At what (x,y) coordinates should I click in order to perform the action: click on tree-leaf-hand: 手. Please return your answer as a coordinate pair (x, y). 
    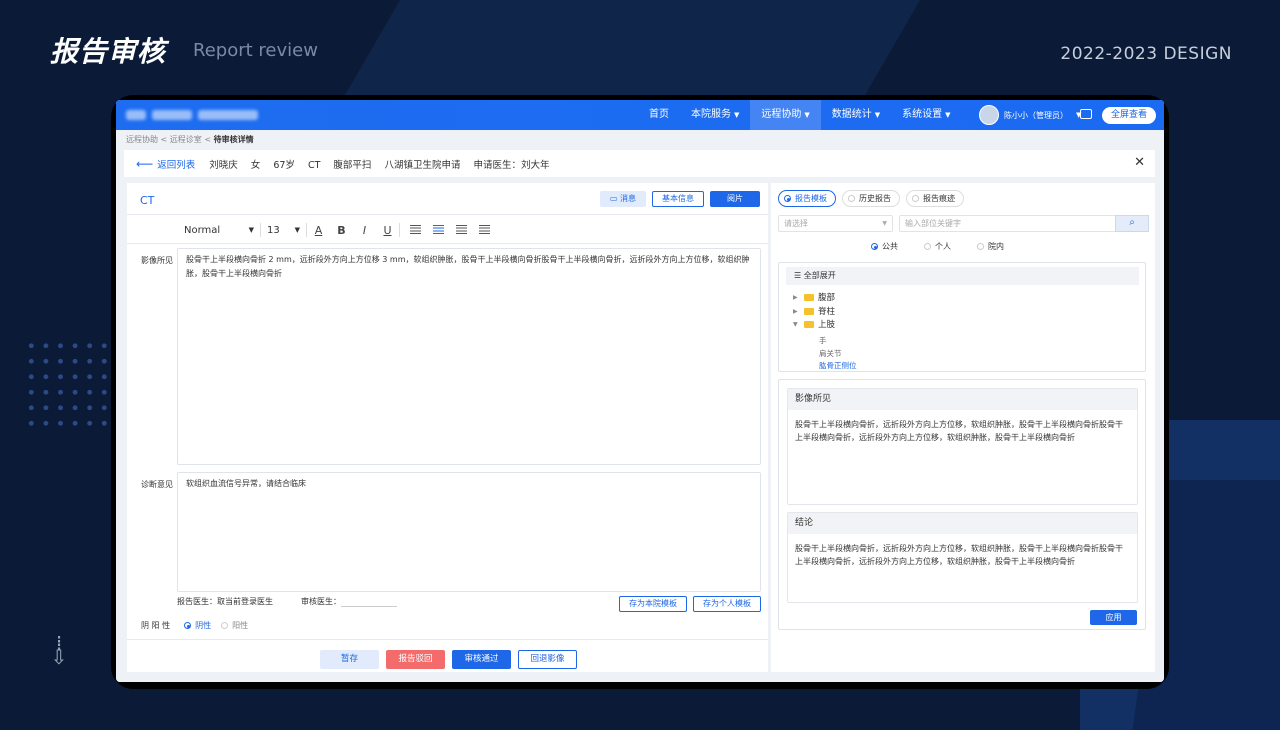
    Looking at the image, I should click on (823, 340).